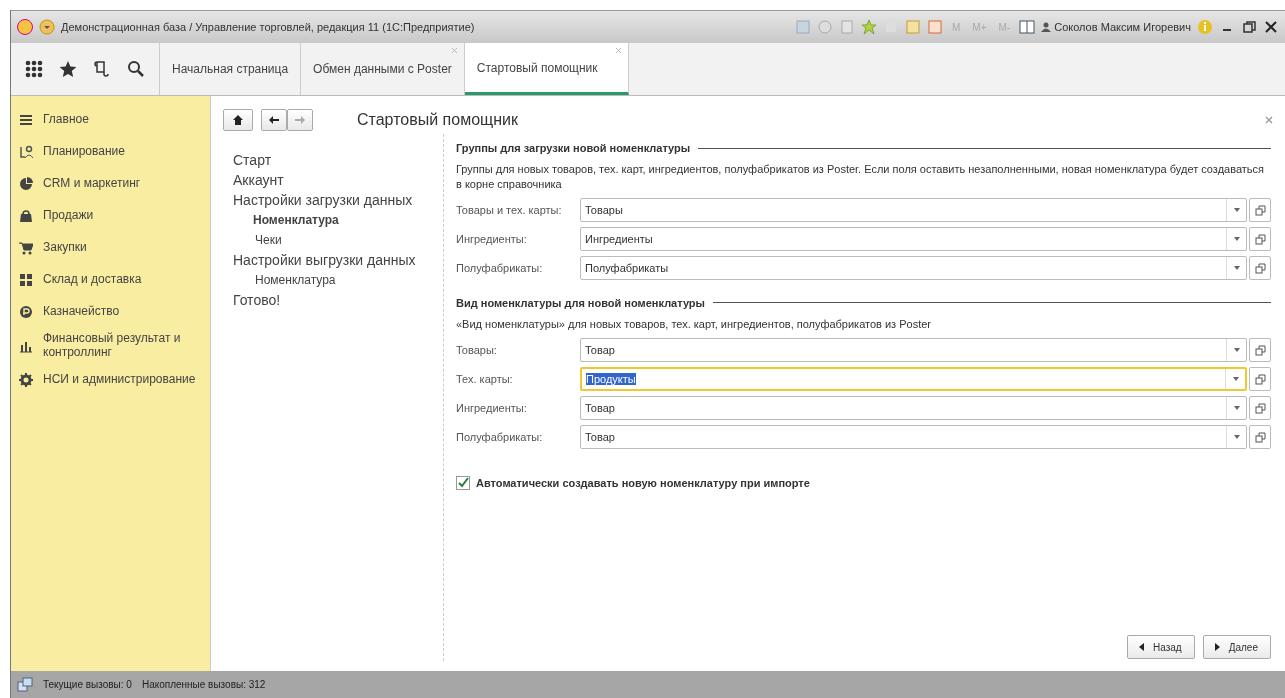 This screenshot has width=1285, height=698. Describe the element at coordinates (110, 248) in the screenshot. I see `sidebar-item: Закупки` at that location.